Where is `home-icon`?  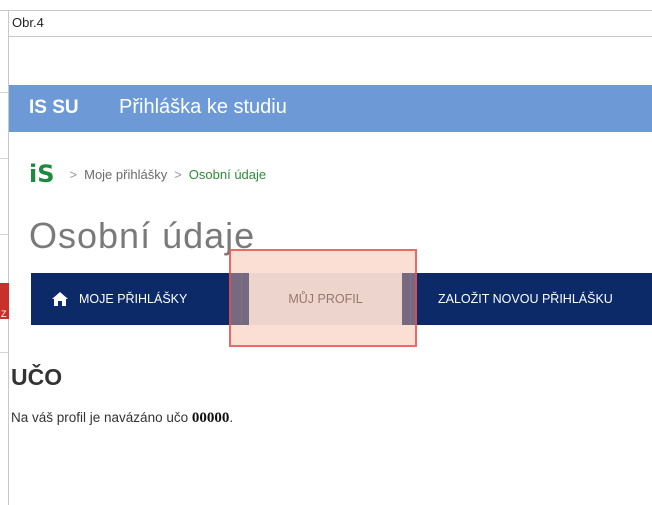 home-icon is located at coordinates (60, 299).